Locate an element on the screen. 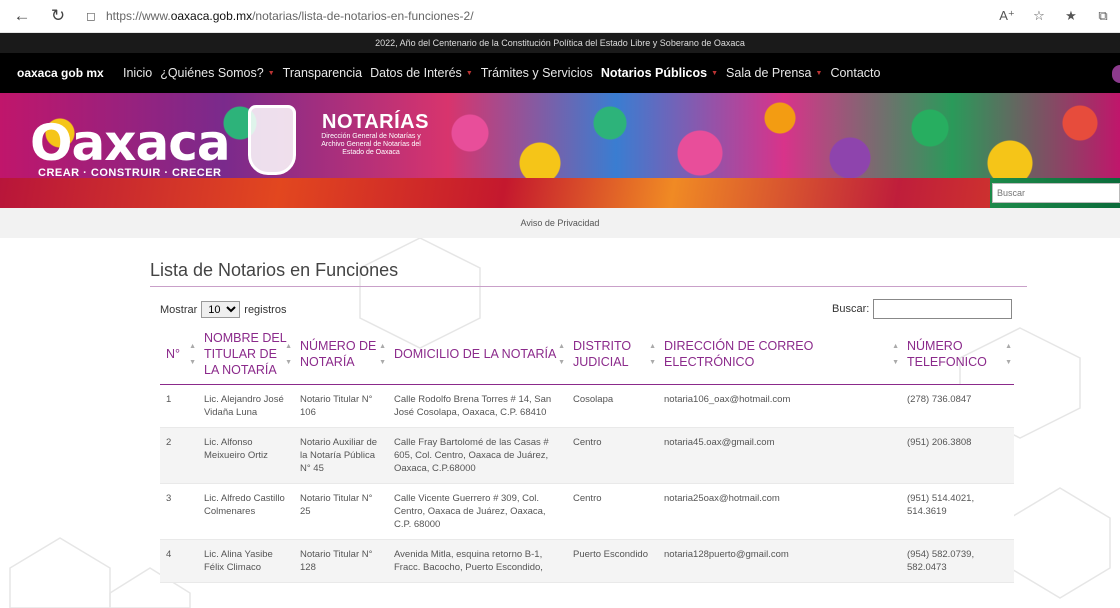 This screenshot has height=608, width=1120. nav-item-tramites: Trámites y Servicios is located at coordinates (537, 73).